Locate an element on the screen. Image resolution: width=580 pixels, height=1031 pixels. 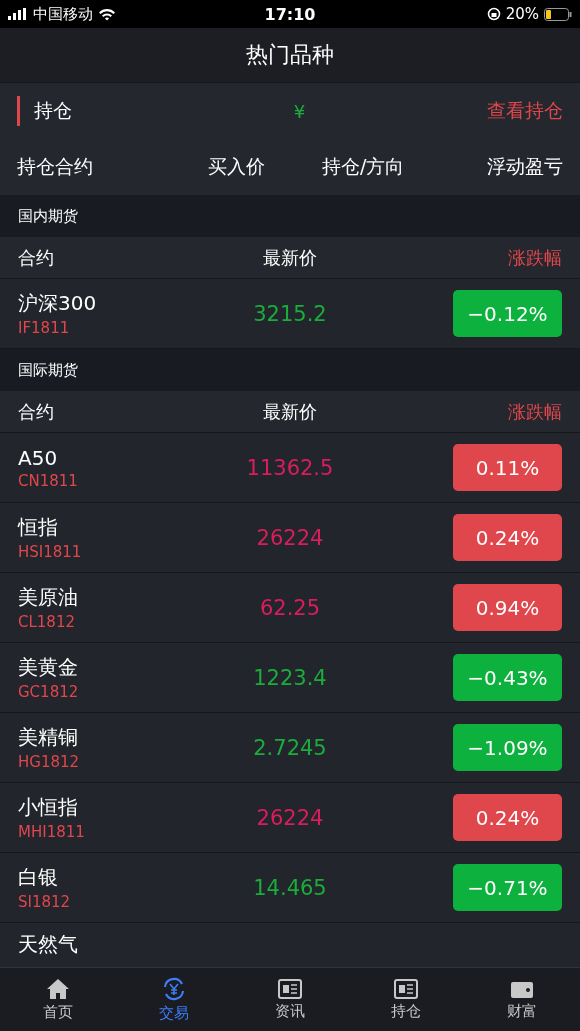
change-percent: 0.11% is located at coordinates (507, 467).